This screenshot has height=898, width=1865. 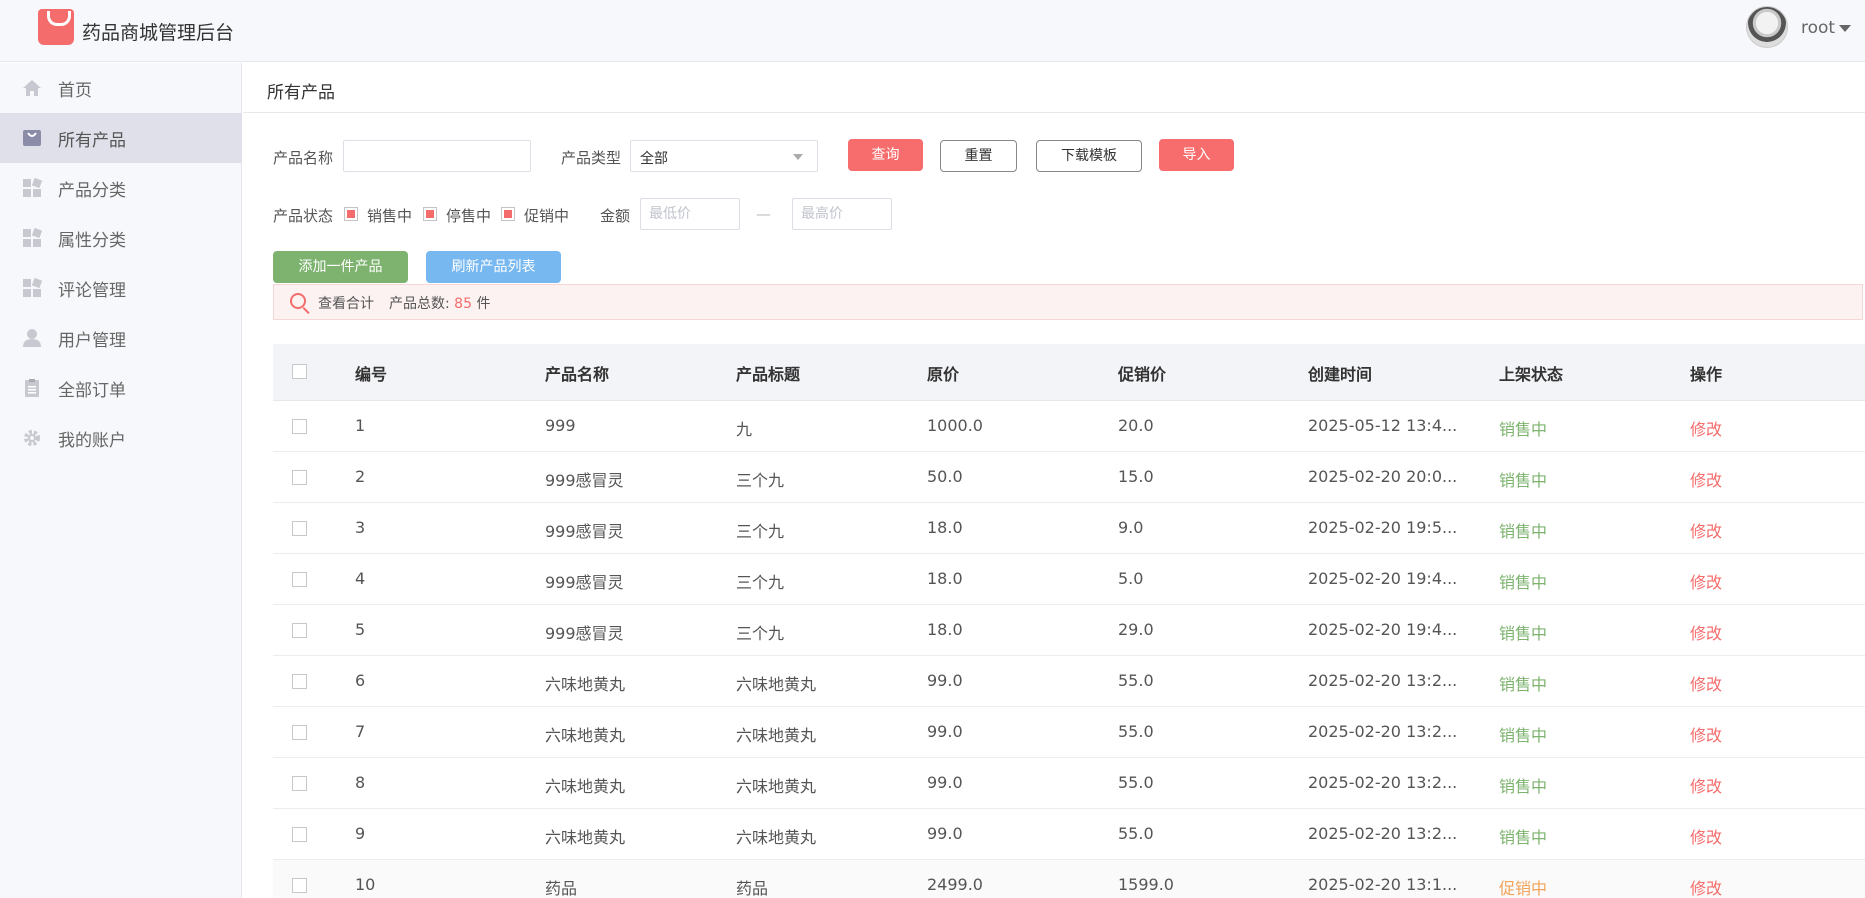 What do you see at coordinates (32, 438) in the screenshot?
I see `gear-icon` at bounding box center [32, 438].